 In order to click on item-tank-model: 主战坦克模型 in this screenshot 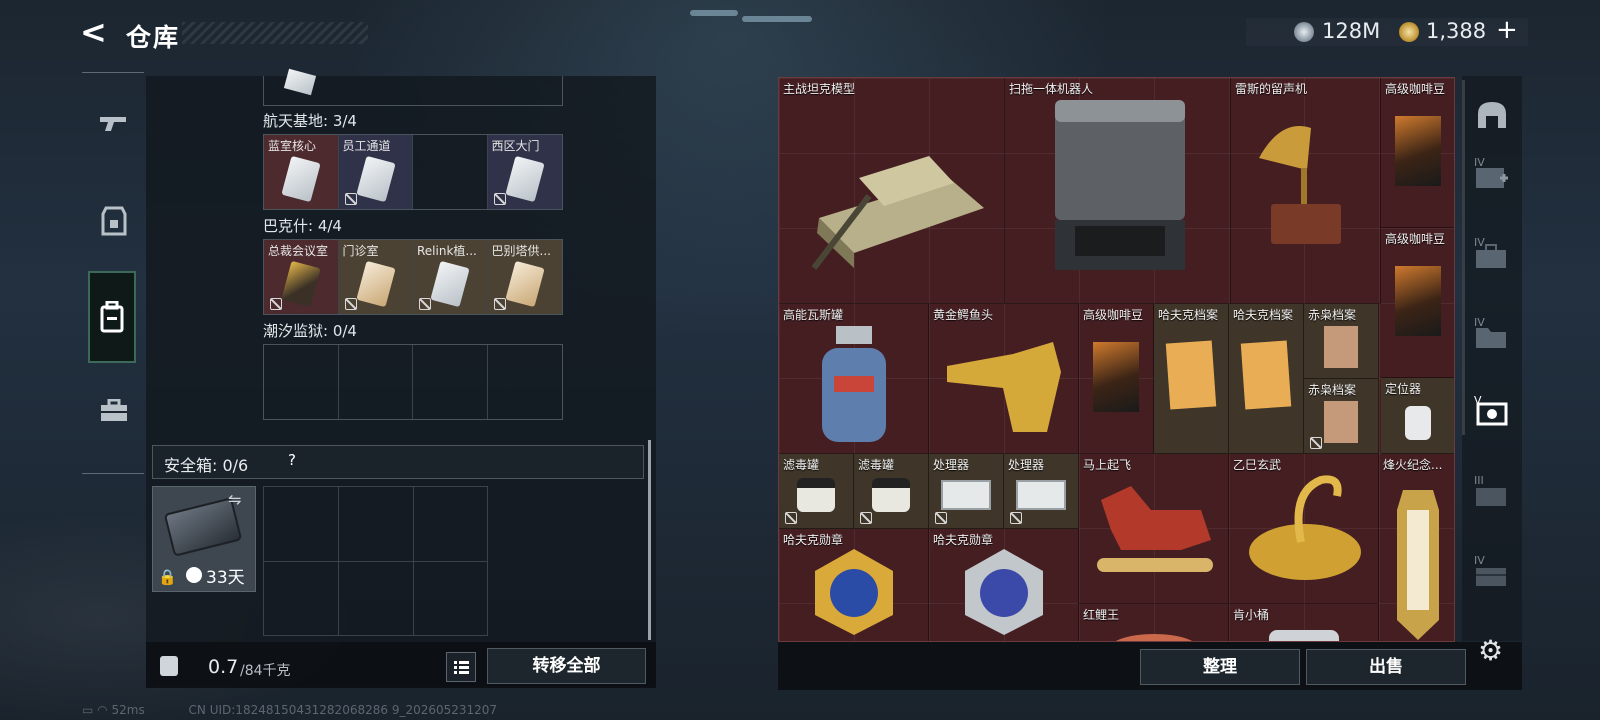, I will do `click(892, 191)`.